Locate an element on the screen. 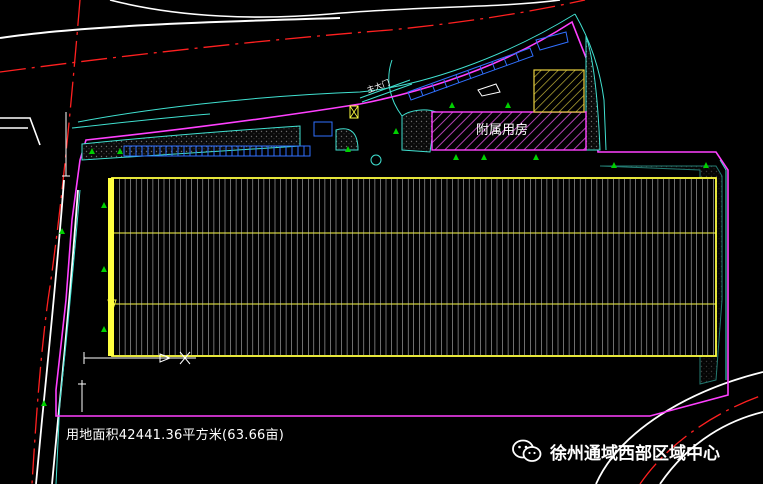 The height and width of the screenshot is (484, 763). ancillary-building: 附属用房 is located at coordinates (509, 131).